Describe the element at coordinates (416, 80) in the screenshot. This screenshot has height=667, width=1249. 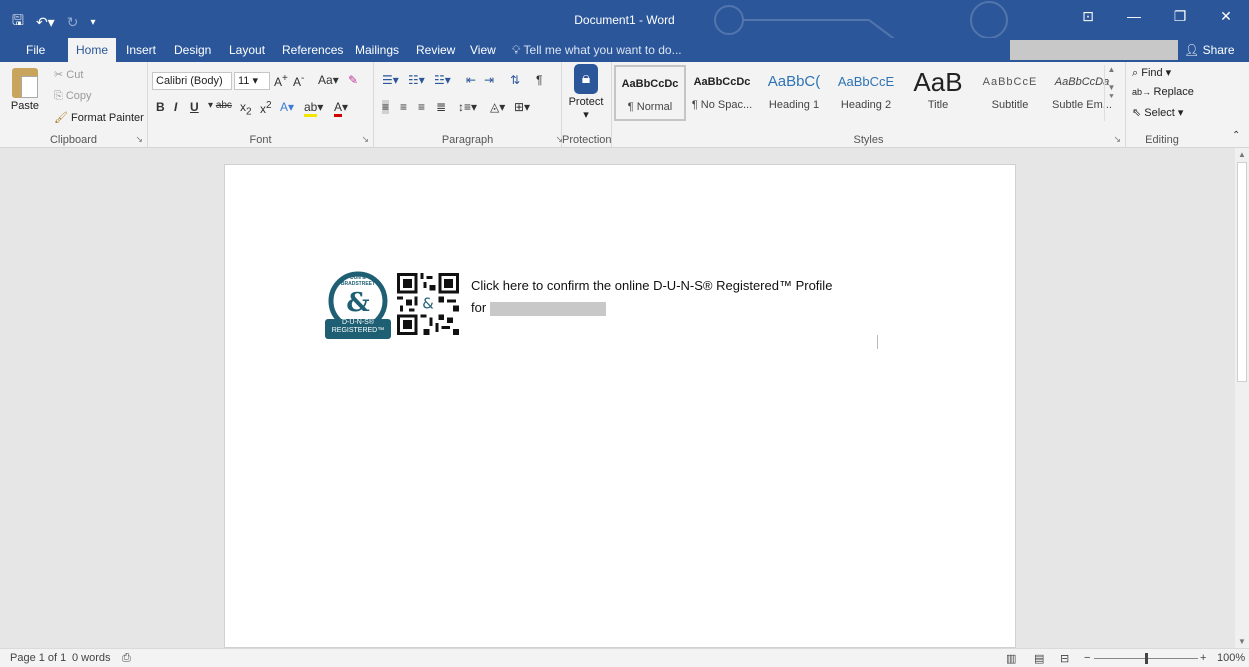
I see `numbering-icon: ☷▾` at that location.